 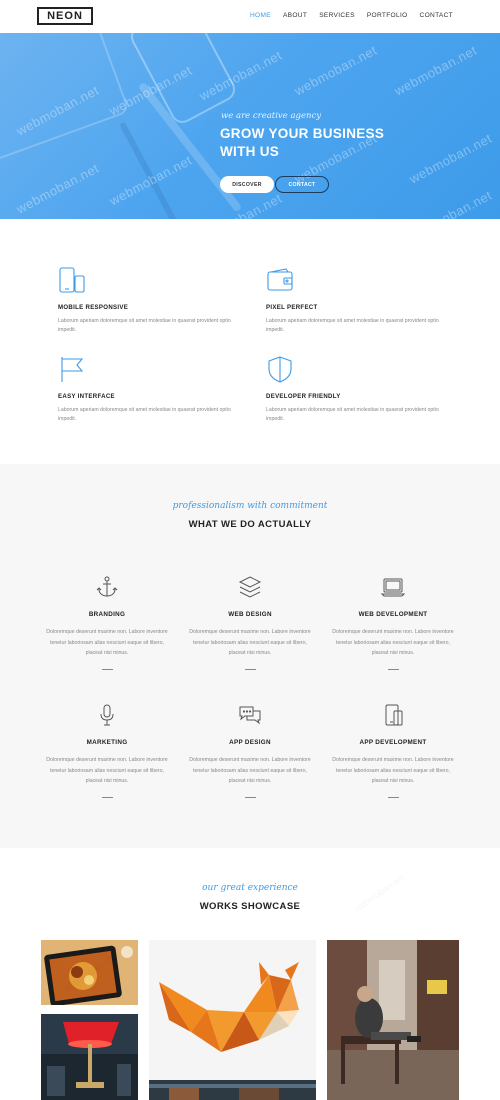 I want to click on work-item-red-lamp, so click(x=89, y=1057).